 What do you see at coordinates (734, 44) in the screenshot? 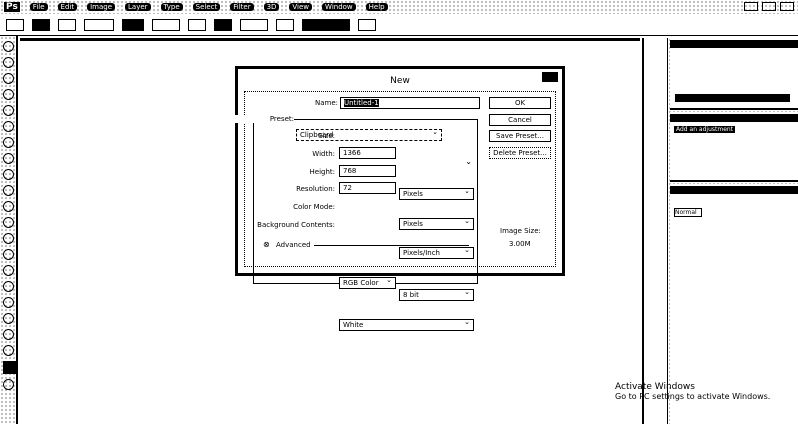
I see `color-panel-header` at bounding box center [734, 44].